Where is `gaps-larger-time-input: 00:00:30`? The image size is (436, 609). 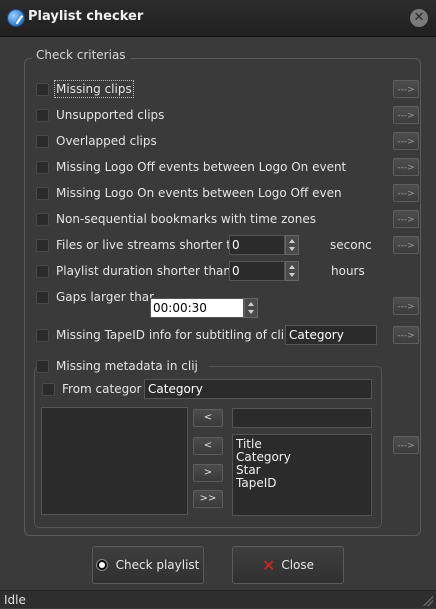
gaps-larger-time-input: 00:00:30 is located at coordinates (197, 308).